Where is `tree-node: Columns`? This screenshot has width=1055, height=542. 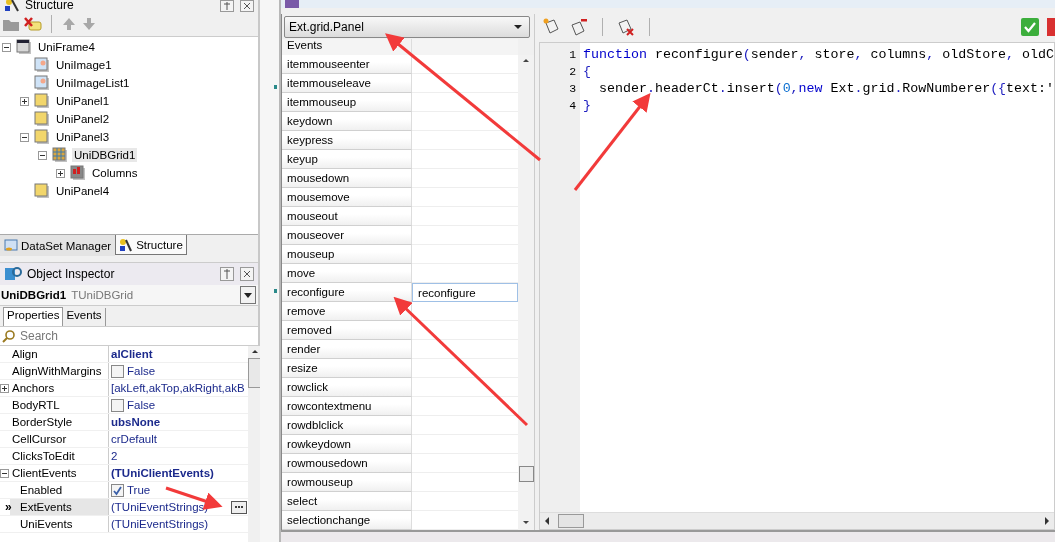
tree-node: Columns is located at coordinates (115, 173).